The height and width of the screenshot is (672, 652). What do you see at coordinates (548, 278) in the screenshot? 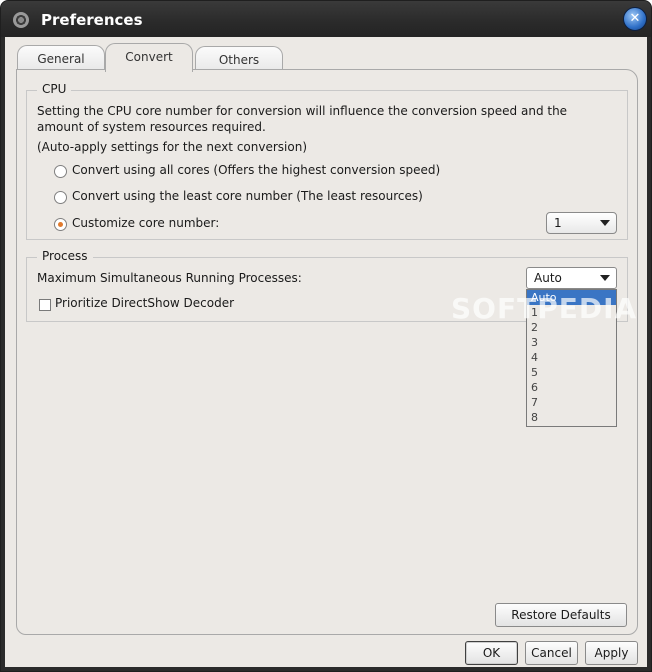
I see `max-processes-value: Auto` at bounding box center [548, 278].